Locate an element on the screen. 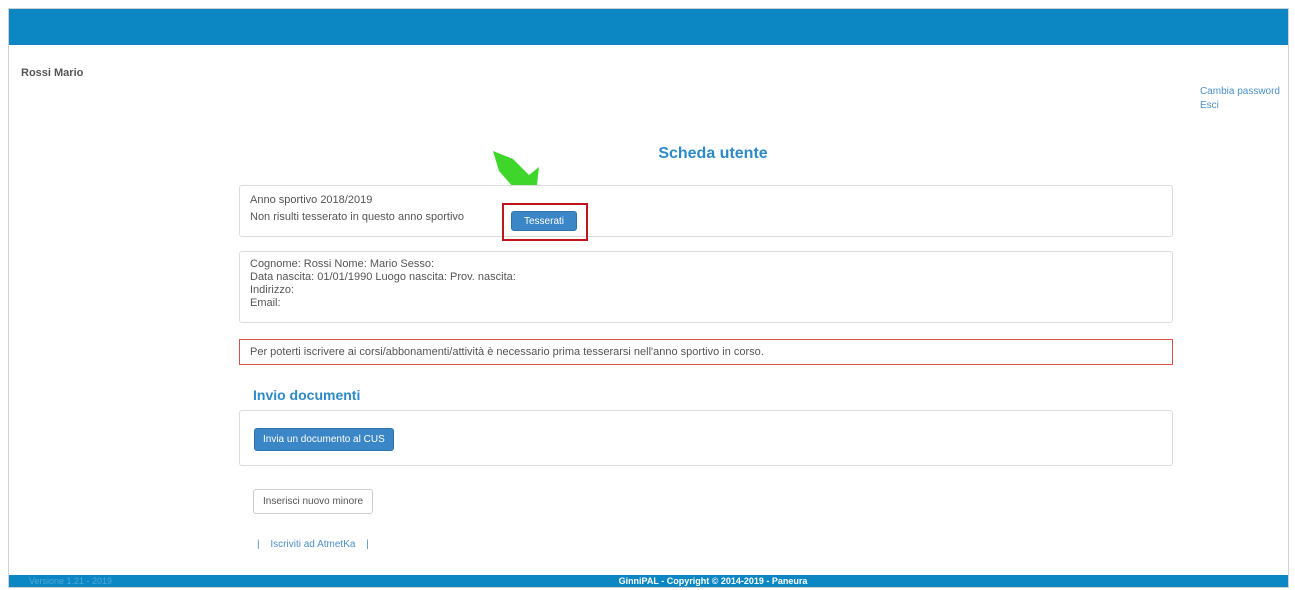  logout-link: Esci is located at coordinates (1240, 106).